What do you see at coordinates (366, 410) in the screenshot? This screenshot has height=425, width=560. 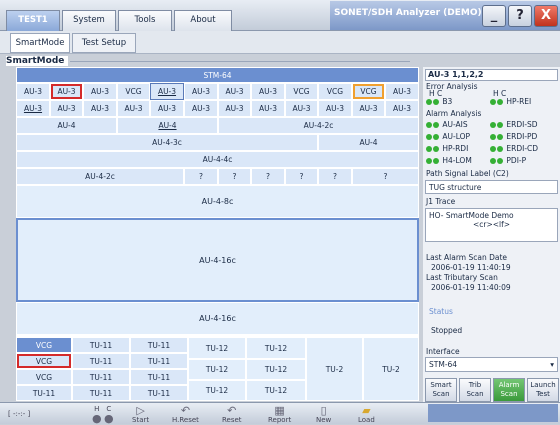 I see `folder-icon: ▰` at bounding box center [366, 410].